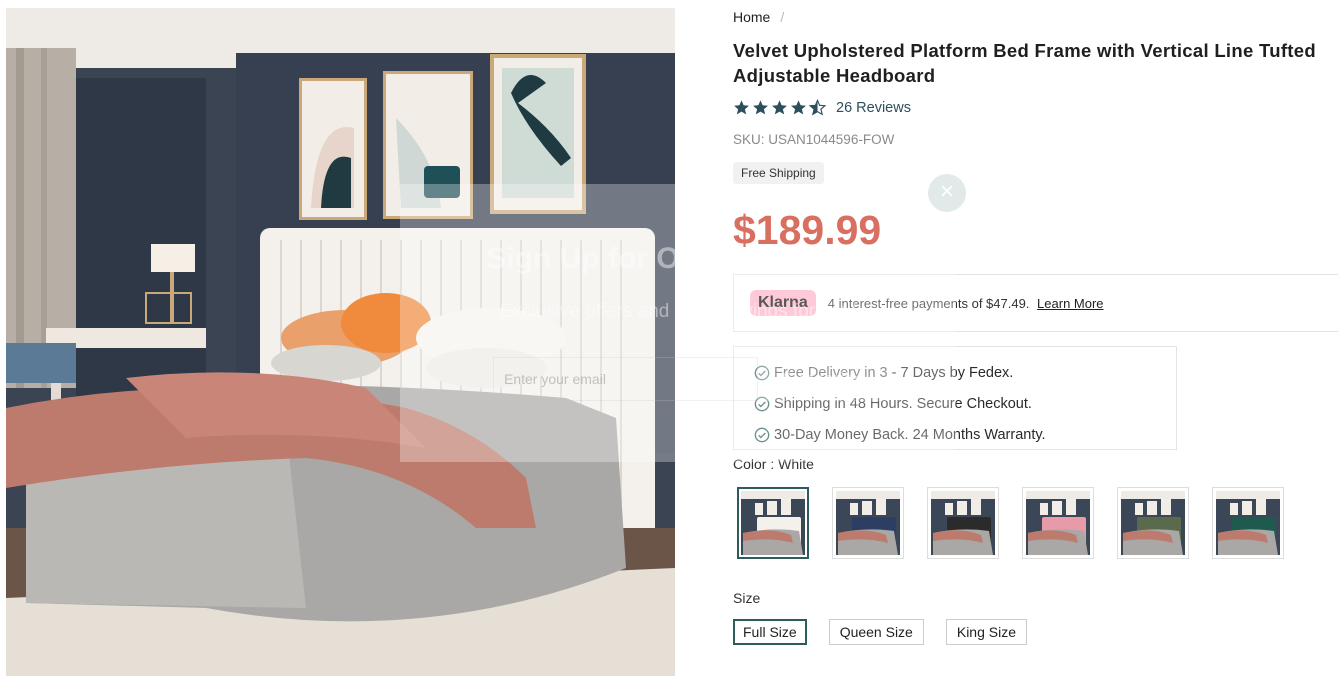 This screenshot has height=676, width=1338. What do you see at coordinates (751, 17) in the screenshot?
I see `breadcrumb-home: Home` at bounding box center [751, 17].